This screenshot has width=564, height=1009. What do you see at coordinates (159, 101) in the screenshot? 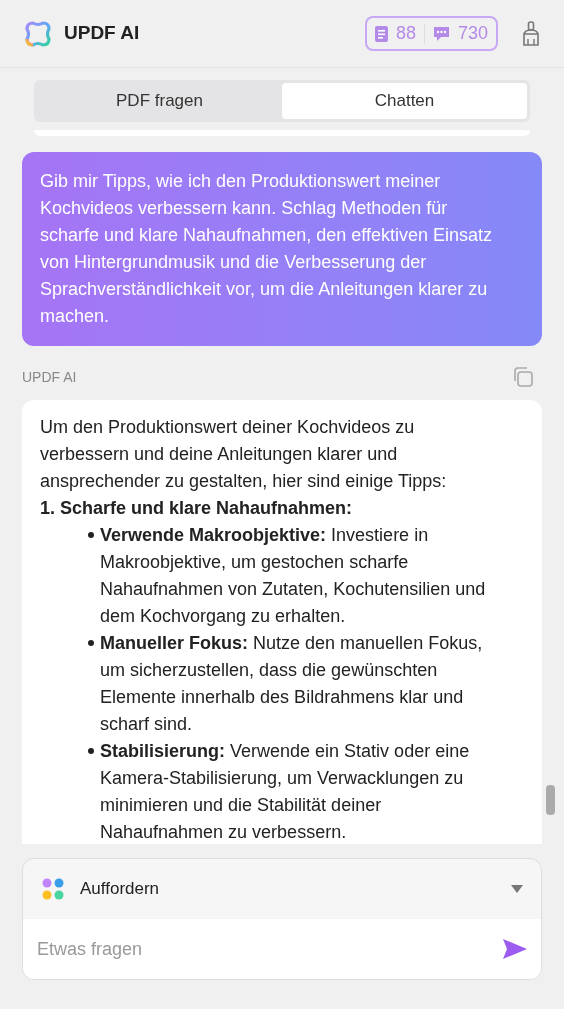
I see `tab: PDF fragen` at bounding box center [159, 101].